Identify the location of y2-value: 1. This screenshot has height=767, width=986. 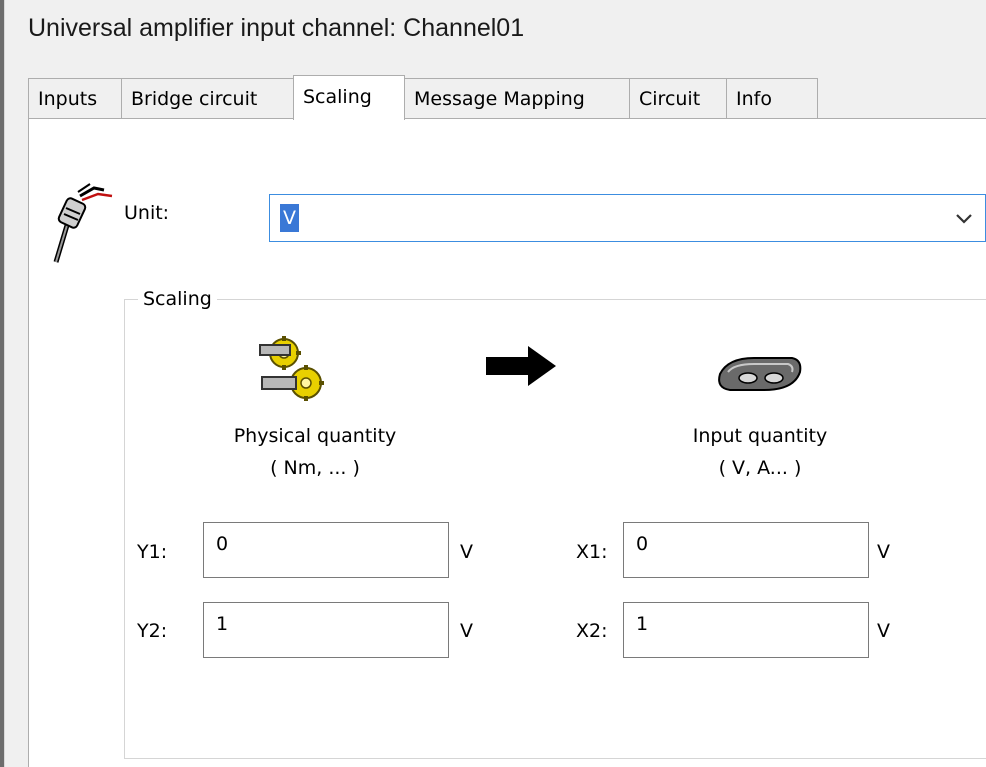
(222, 624).